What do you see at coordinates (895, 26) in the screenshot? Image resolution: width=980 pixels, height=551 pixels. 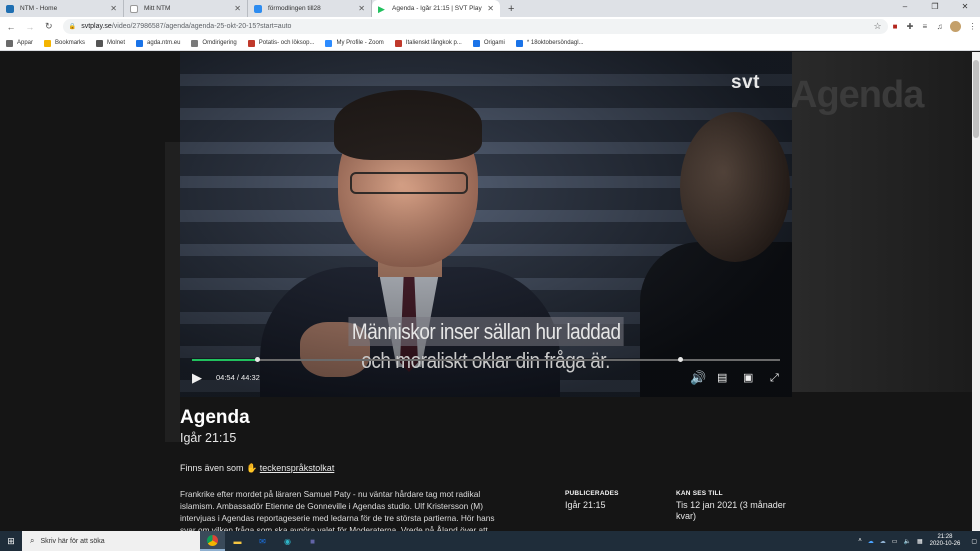 I see `extension-pdf-icon: ■` at bounding box center [895, 26].